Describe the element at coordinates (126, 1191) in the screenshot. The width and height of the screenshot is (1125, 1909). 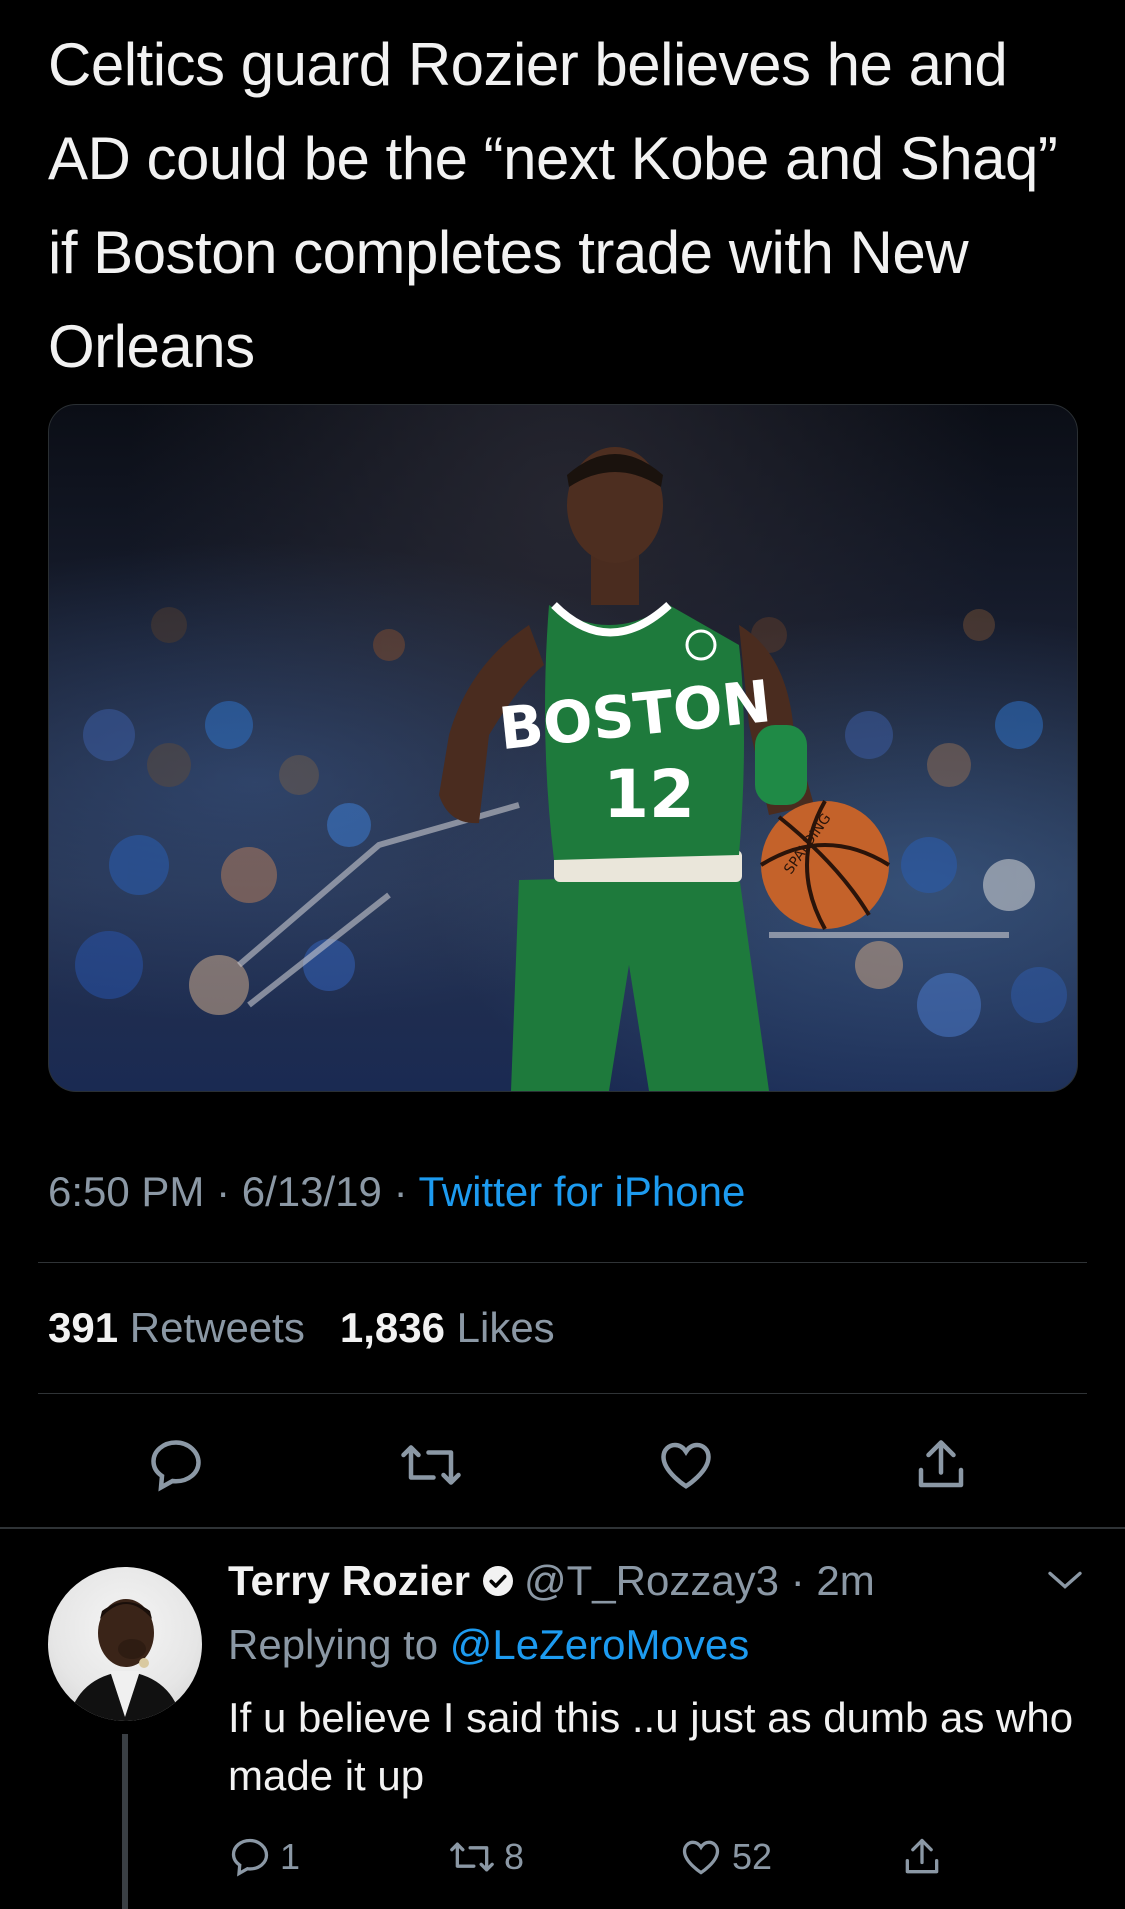
I see `tweet-time: 6:50 PM` at that location.